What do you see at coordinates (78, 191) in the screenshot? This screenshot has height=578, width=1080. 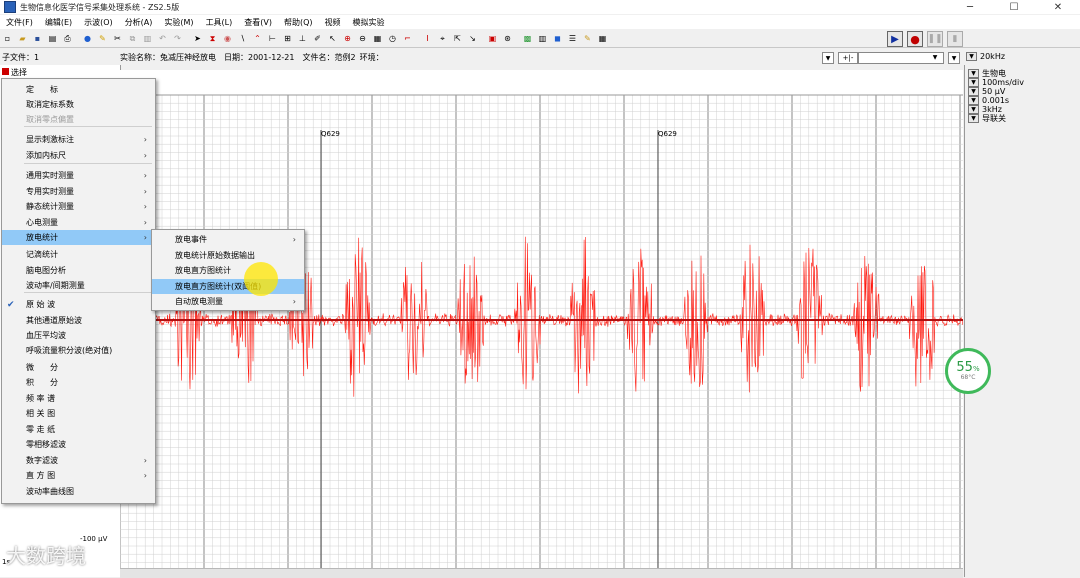 I see `context-menu-item: 专用实时测量 ›` at bounding box center [78, 191].